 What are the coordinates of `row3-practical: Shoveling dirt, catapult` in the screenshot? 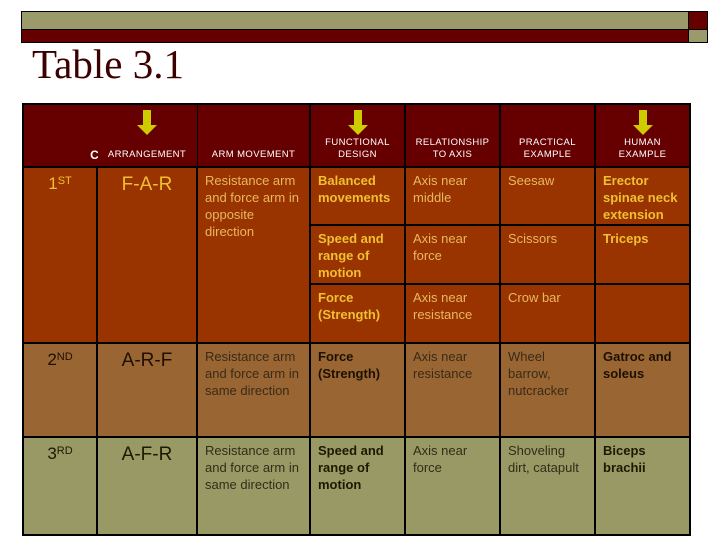 It's located at (547, 486).